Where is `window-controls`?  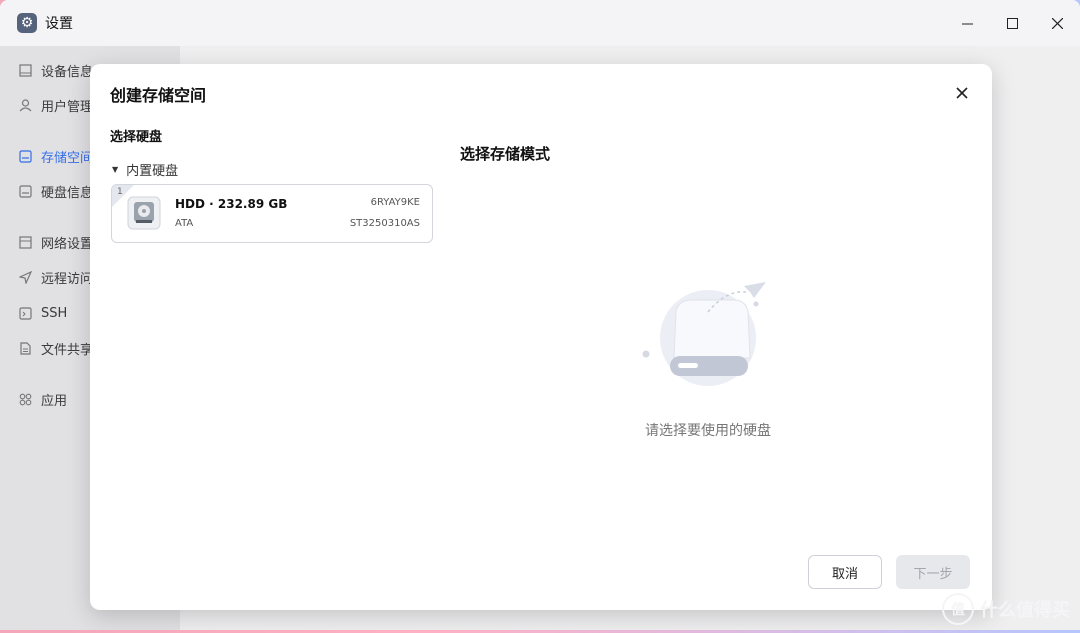 window-controls is located at coordinates (1012, 23).